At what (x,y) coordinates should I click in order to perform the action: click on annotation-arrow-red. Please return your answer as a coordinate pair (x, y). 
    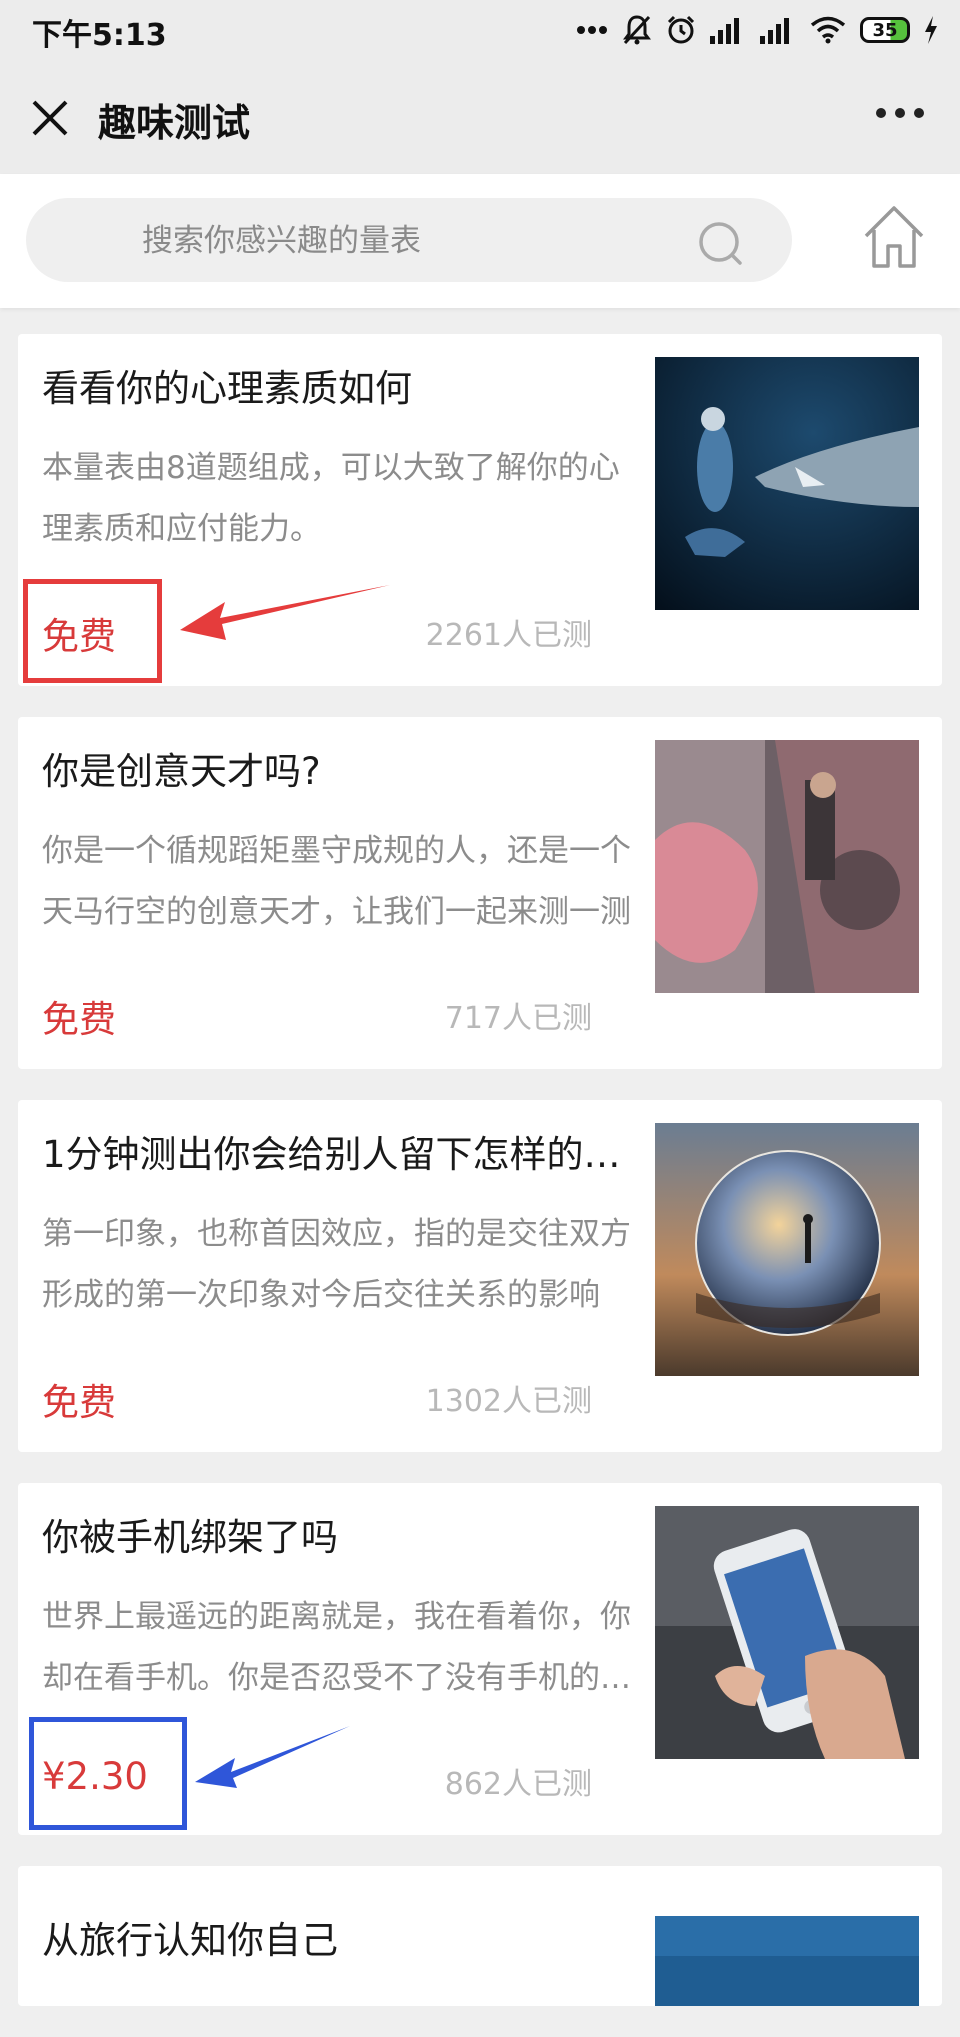
    Looking at the image, I should click on (285, 612).